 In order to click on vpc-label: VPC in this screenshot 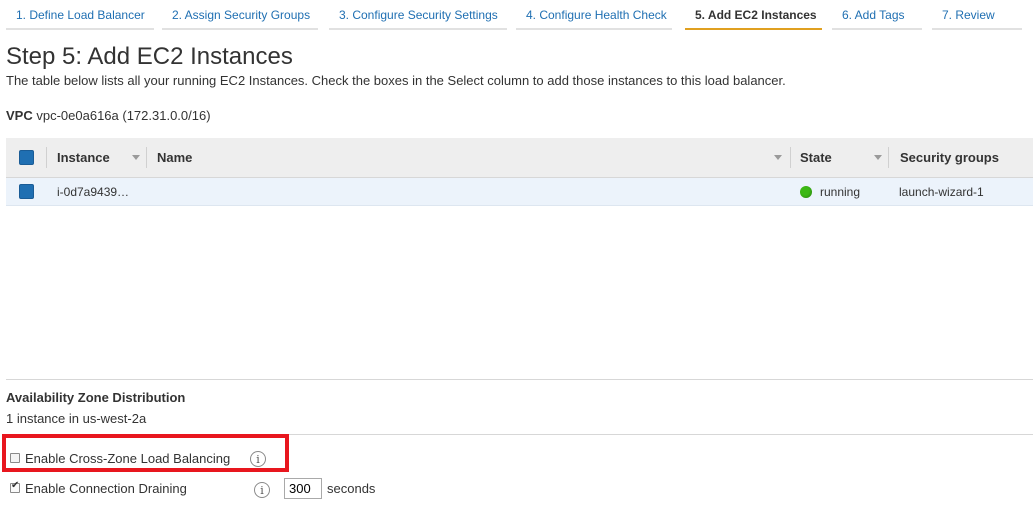, I will do `click(19, 115)`.